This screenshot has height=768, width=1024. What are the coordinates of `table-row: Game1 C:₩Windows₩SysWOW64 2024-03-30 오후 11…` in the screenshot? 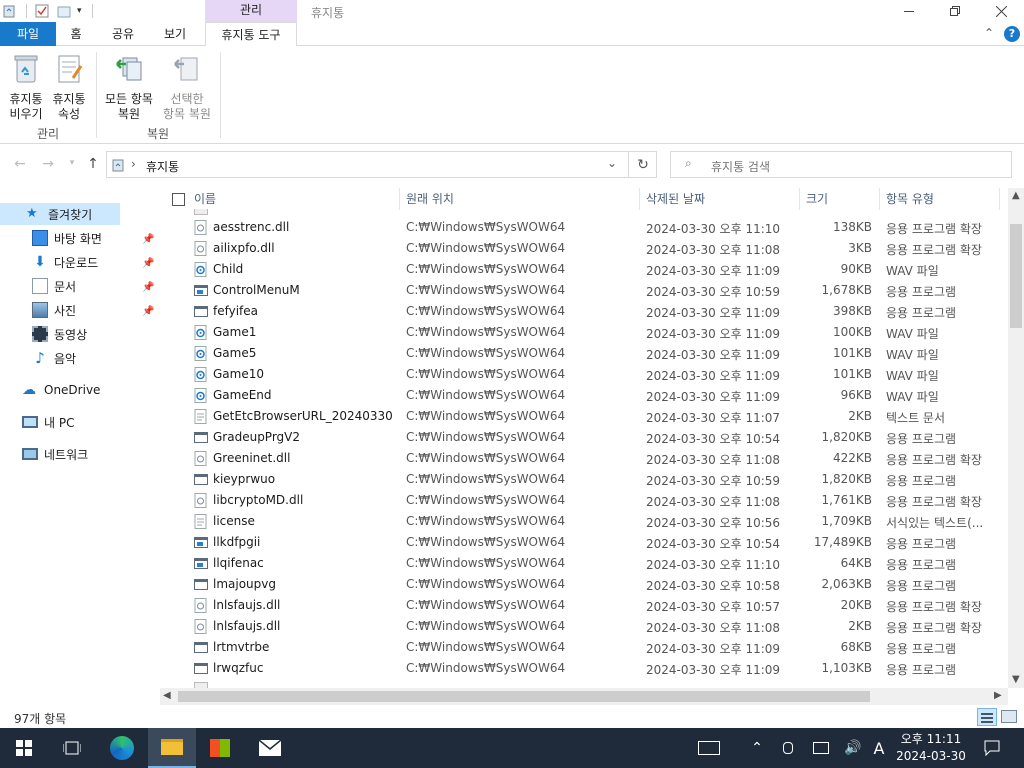 It's located at (584, 332).